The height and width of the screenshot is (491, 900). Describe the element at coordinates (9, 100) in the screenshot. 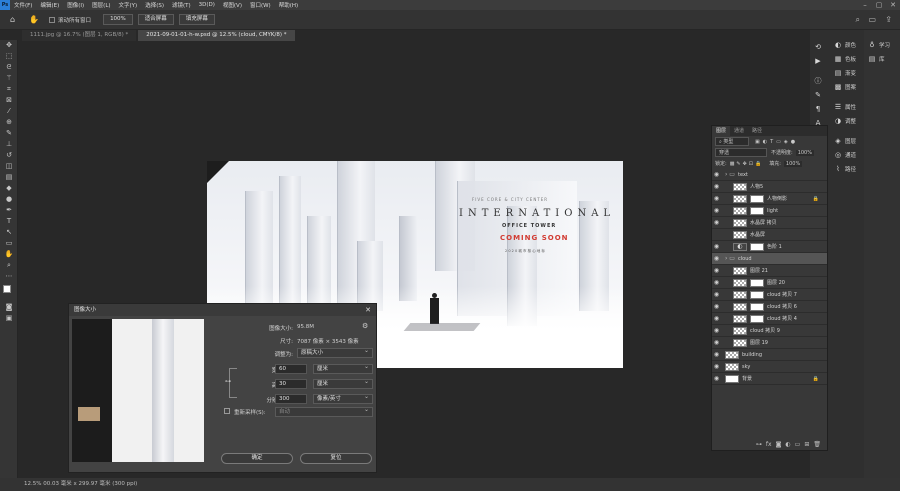

I see `frame-tool-icon: ⊠` at that location.